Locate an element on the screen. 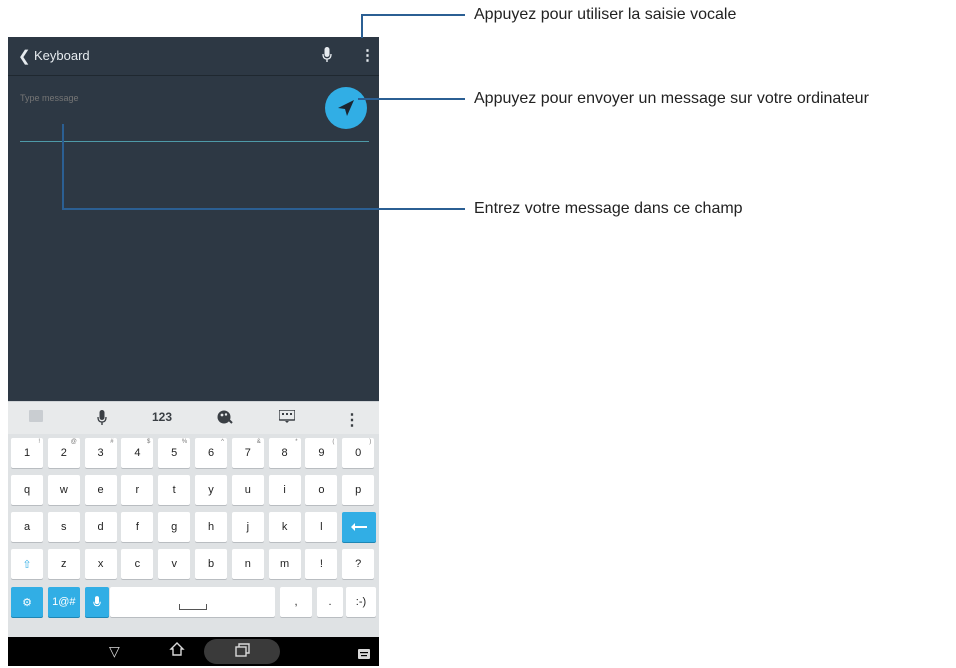 This screenshot has height=668, width=956. key-s: s is located at coordinates (63, 527).